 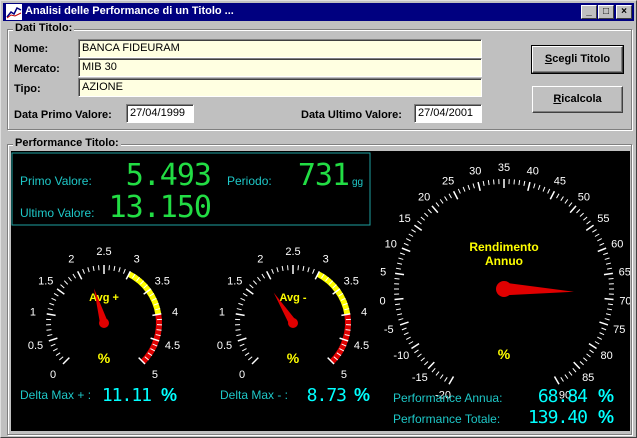 What do you see at coordinates (224, 346) in the screenshot?
I see `tick-label: 0.5` at bounding box center [224, 346].